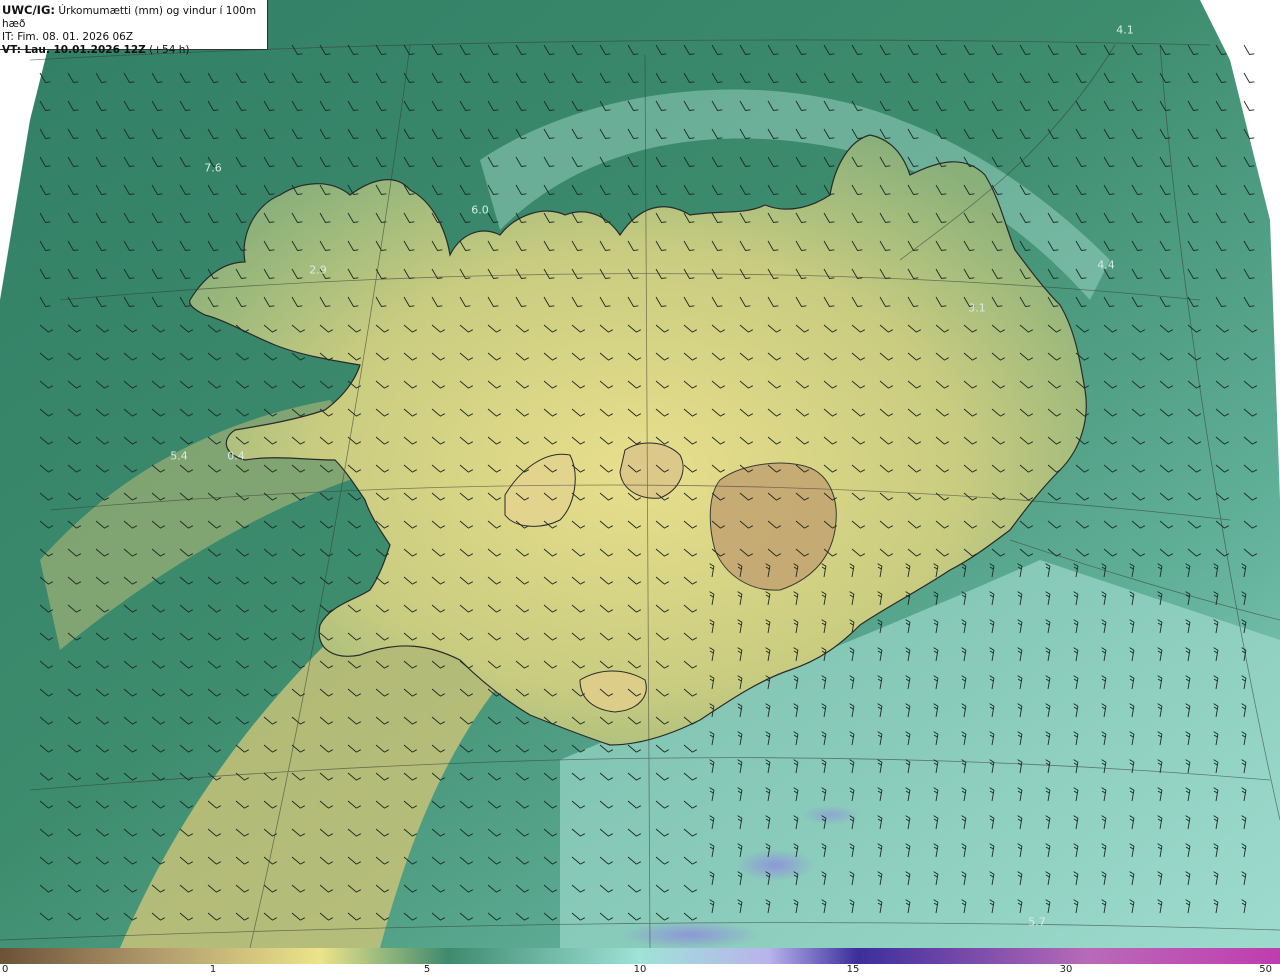 The height and width of the screenshot is (978, 1280). I want to click on map-value-label: 3.1, so click(977, 308).